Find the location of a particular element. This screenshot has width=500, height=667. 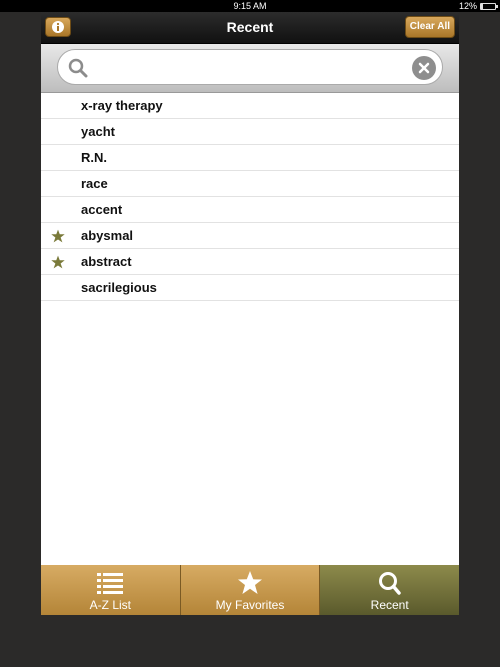

list-icon is located at coordinates (110, 583).